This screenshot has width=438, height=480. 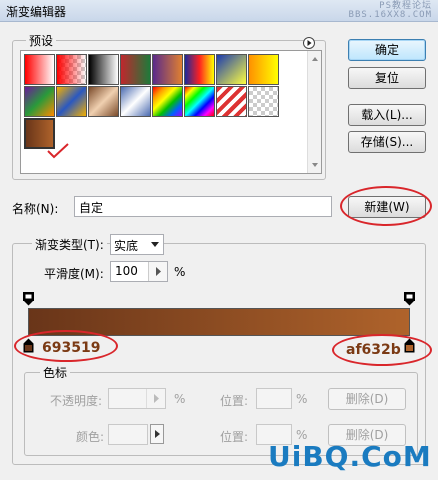 I want to click on name-input: 自定, so click(x=203, y=206).